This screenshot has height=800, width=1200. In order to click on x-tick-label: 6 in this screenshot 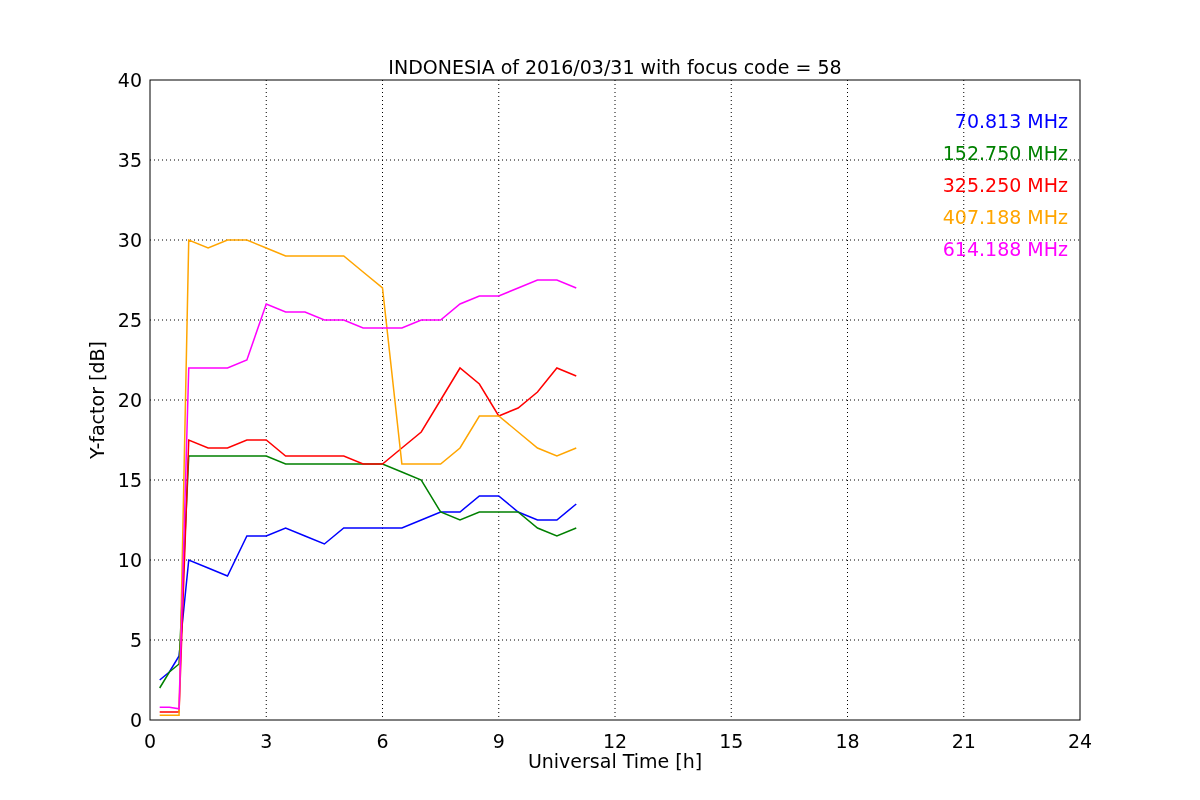, I will do `click(382, 741)`.